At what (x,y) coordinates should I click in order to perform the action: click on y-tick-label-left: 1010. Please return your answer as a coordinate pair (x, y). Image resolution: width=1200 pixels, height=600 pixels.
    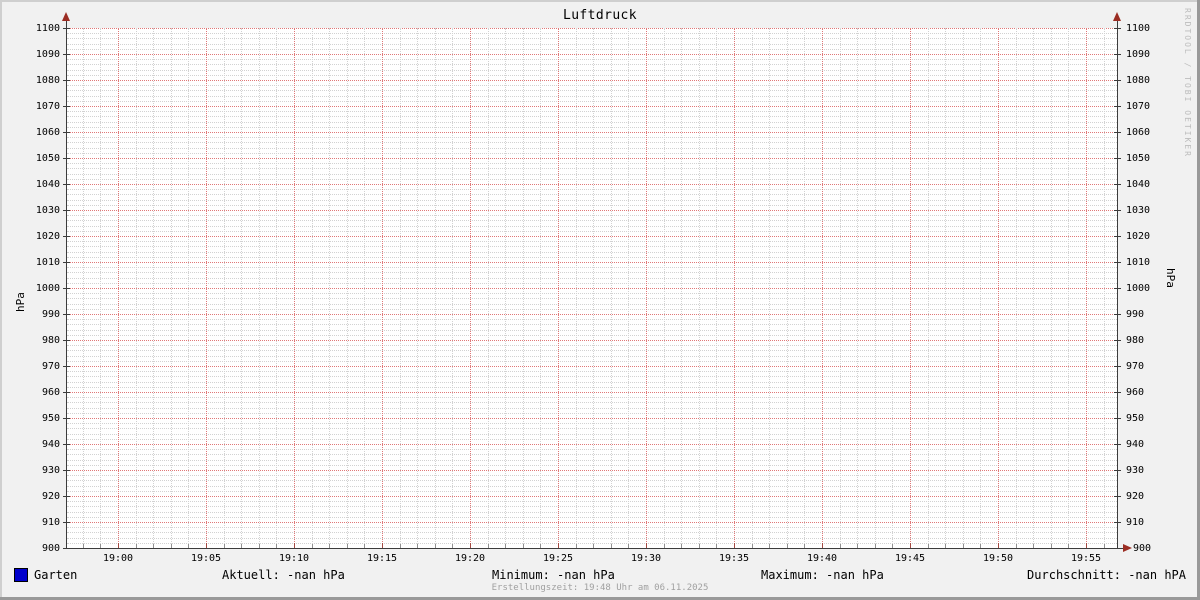
    Looking at the image, I should click on (47, 262).